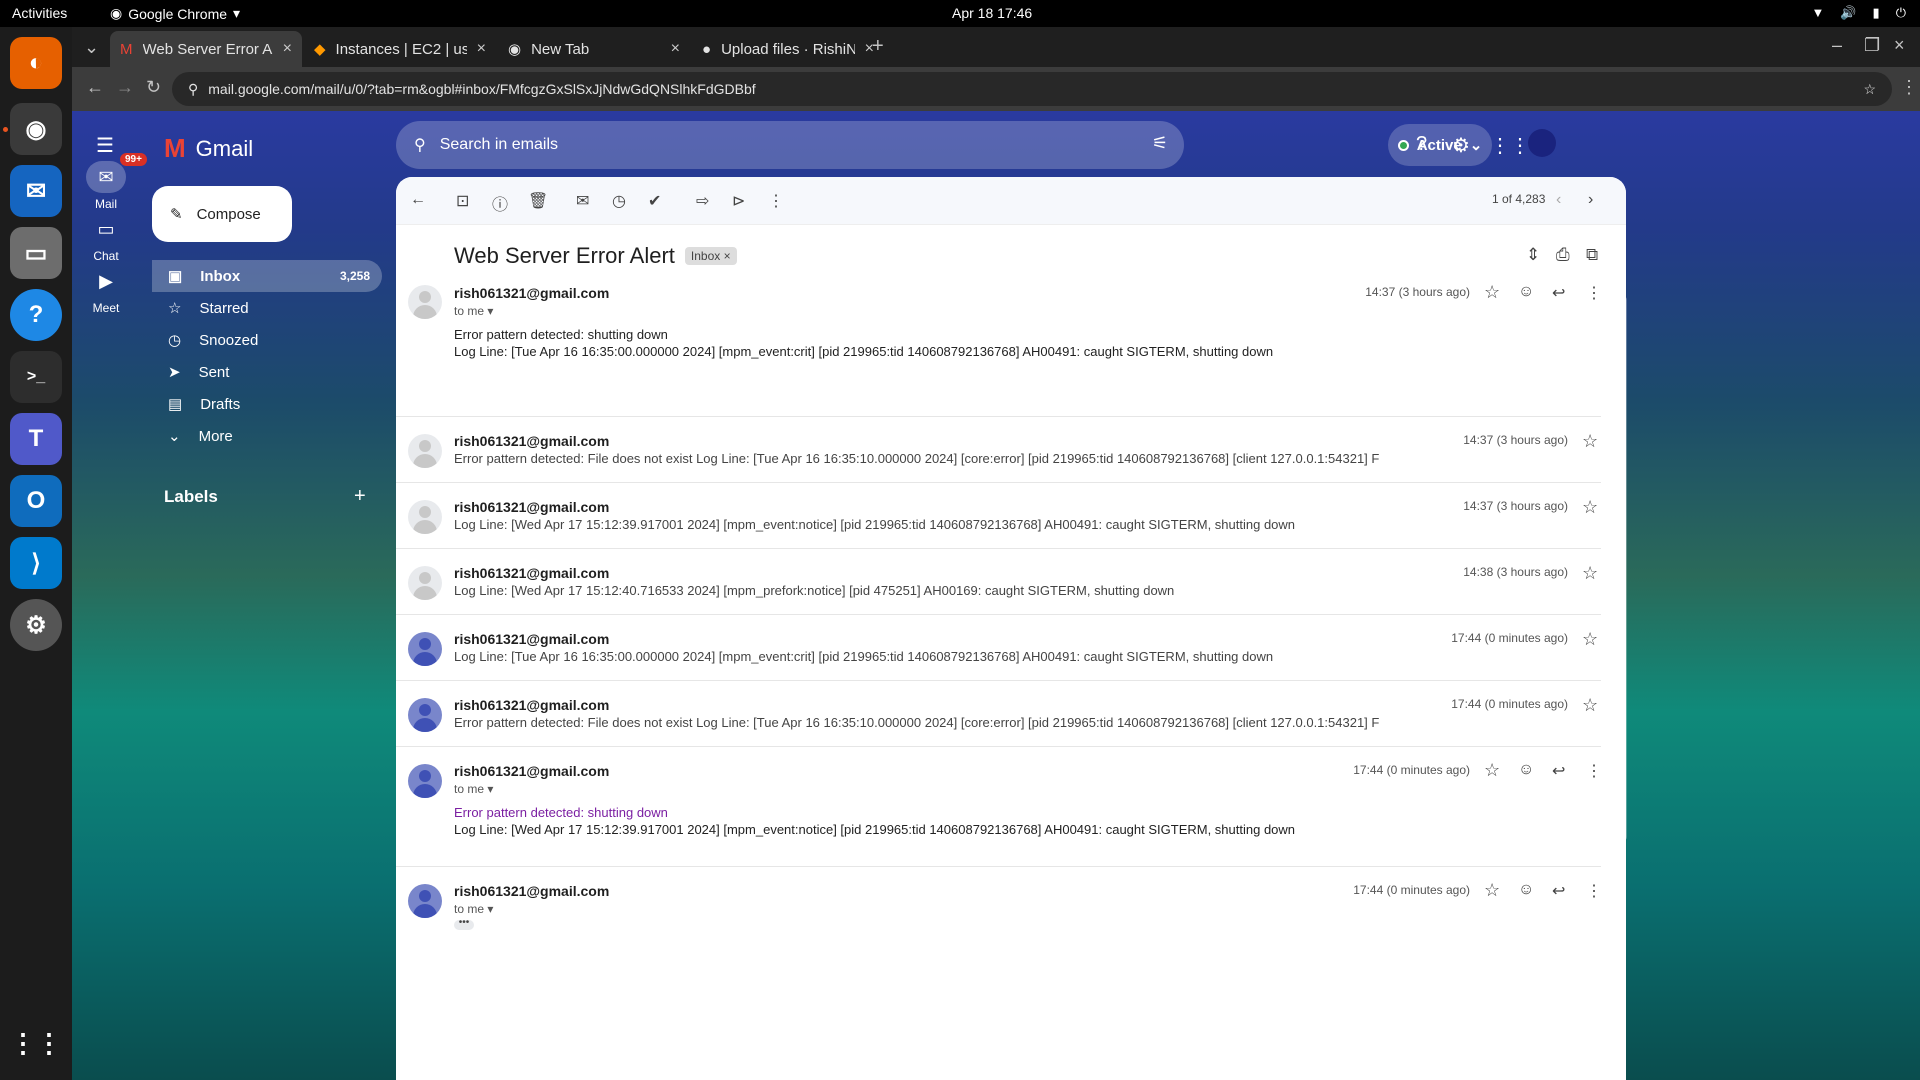 The width and height of the screenshot is (1920, 1080). Describe the element at coordinates (1510, 145) in the screenshot. I see `apps-grid-icon: ⋮⋮` at that location.